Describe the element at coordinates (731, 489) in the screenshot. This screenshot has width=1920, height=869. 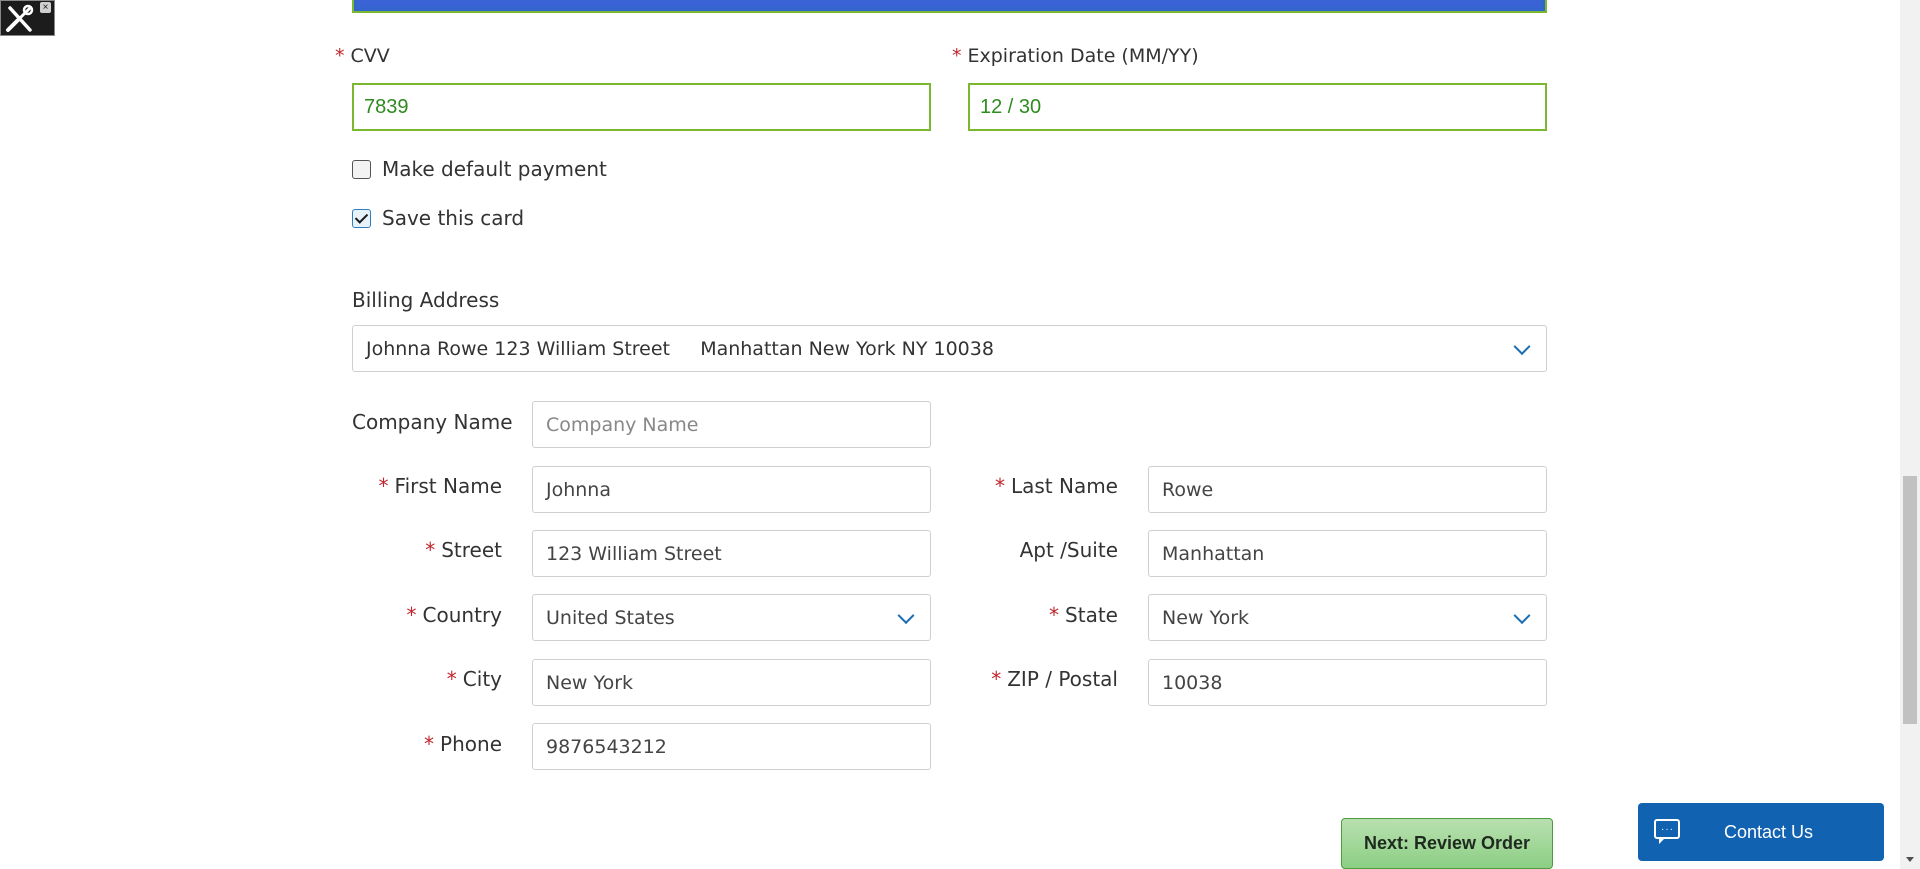
I see `first-name-input: Johnna` at that location.